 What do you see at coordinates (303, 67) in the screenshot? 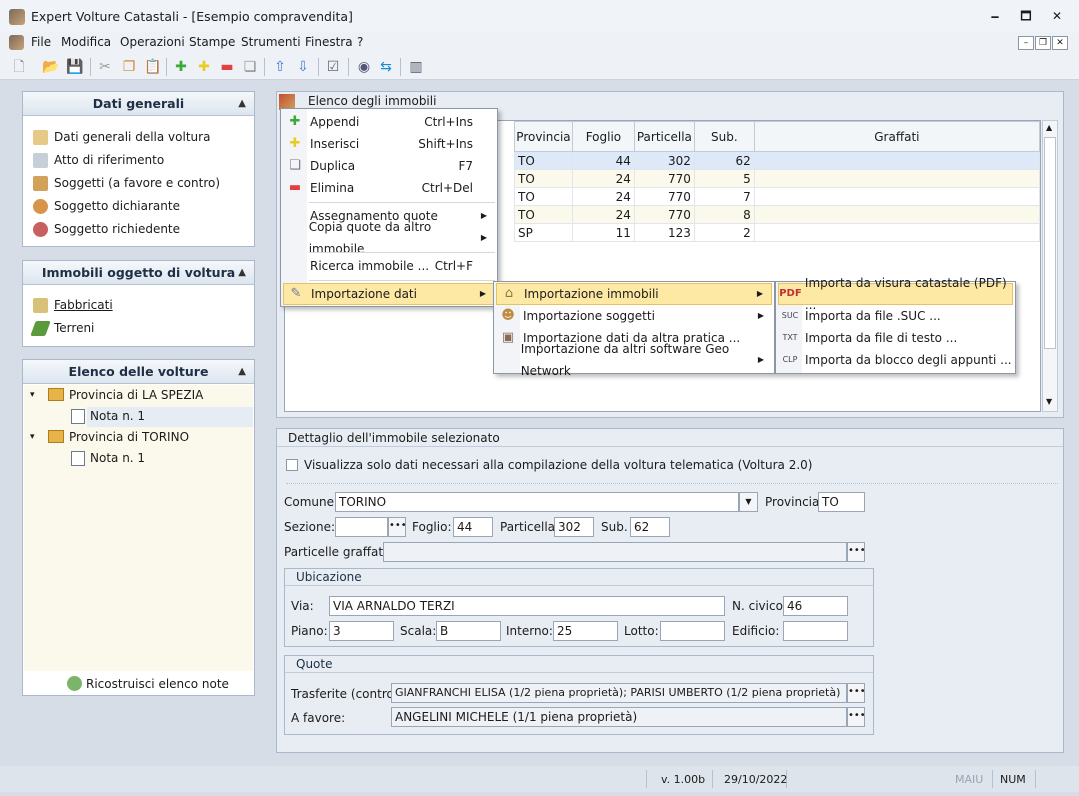
I see `move-down-icon: ⇩` at bounding box center [303, 67].